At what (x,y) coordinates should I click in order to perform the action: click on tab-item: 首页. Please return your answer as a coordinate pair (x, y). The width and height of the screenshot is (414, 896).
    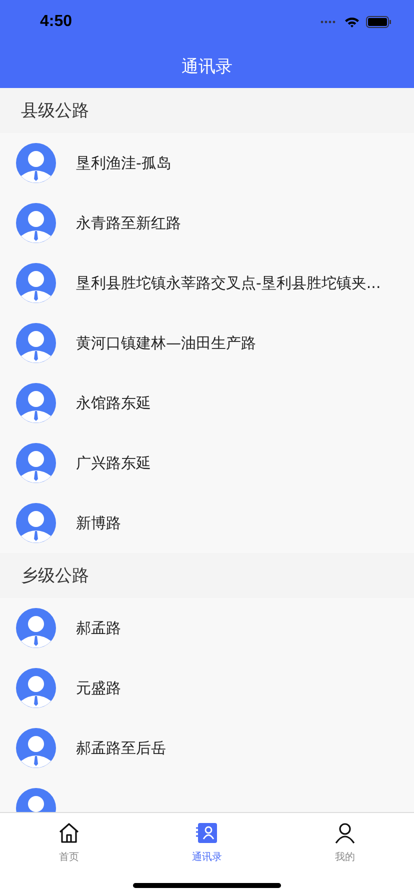
    Looking at the image, I should click on (69, 839).